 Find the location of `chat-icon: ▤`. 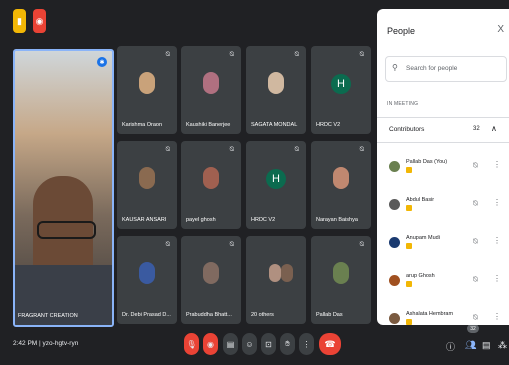

chat-icon: ▤ is located at coordinates (486, 345).